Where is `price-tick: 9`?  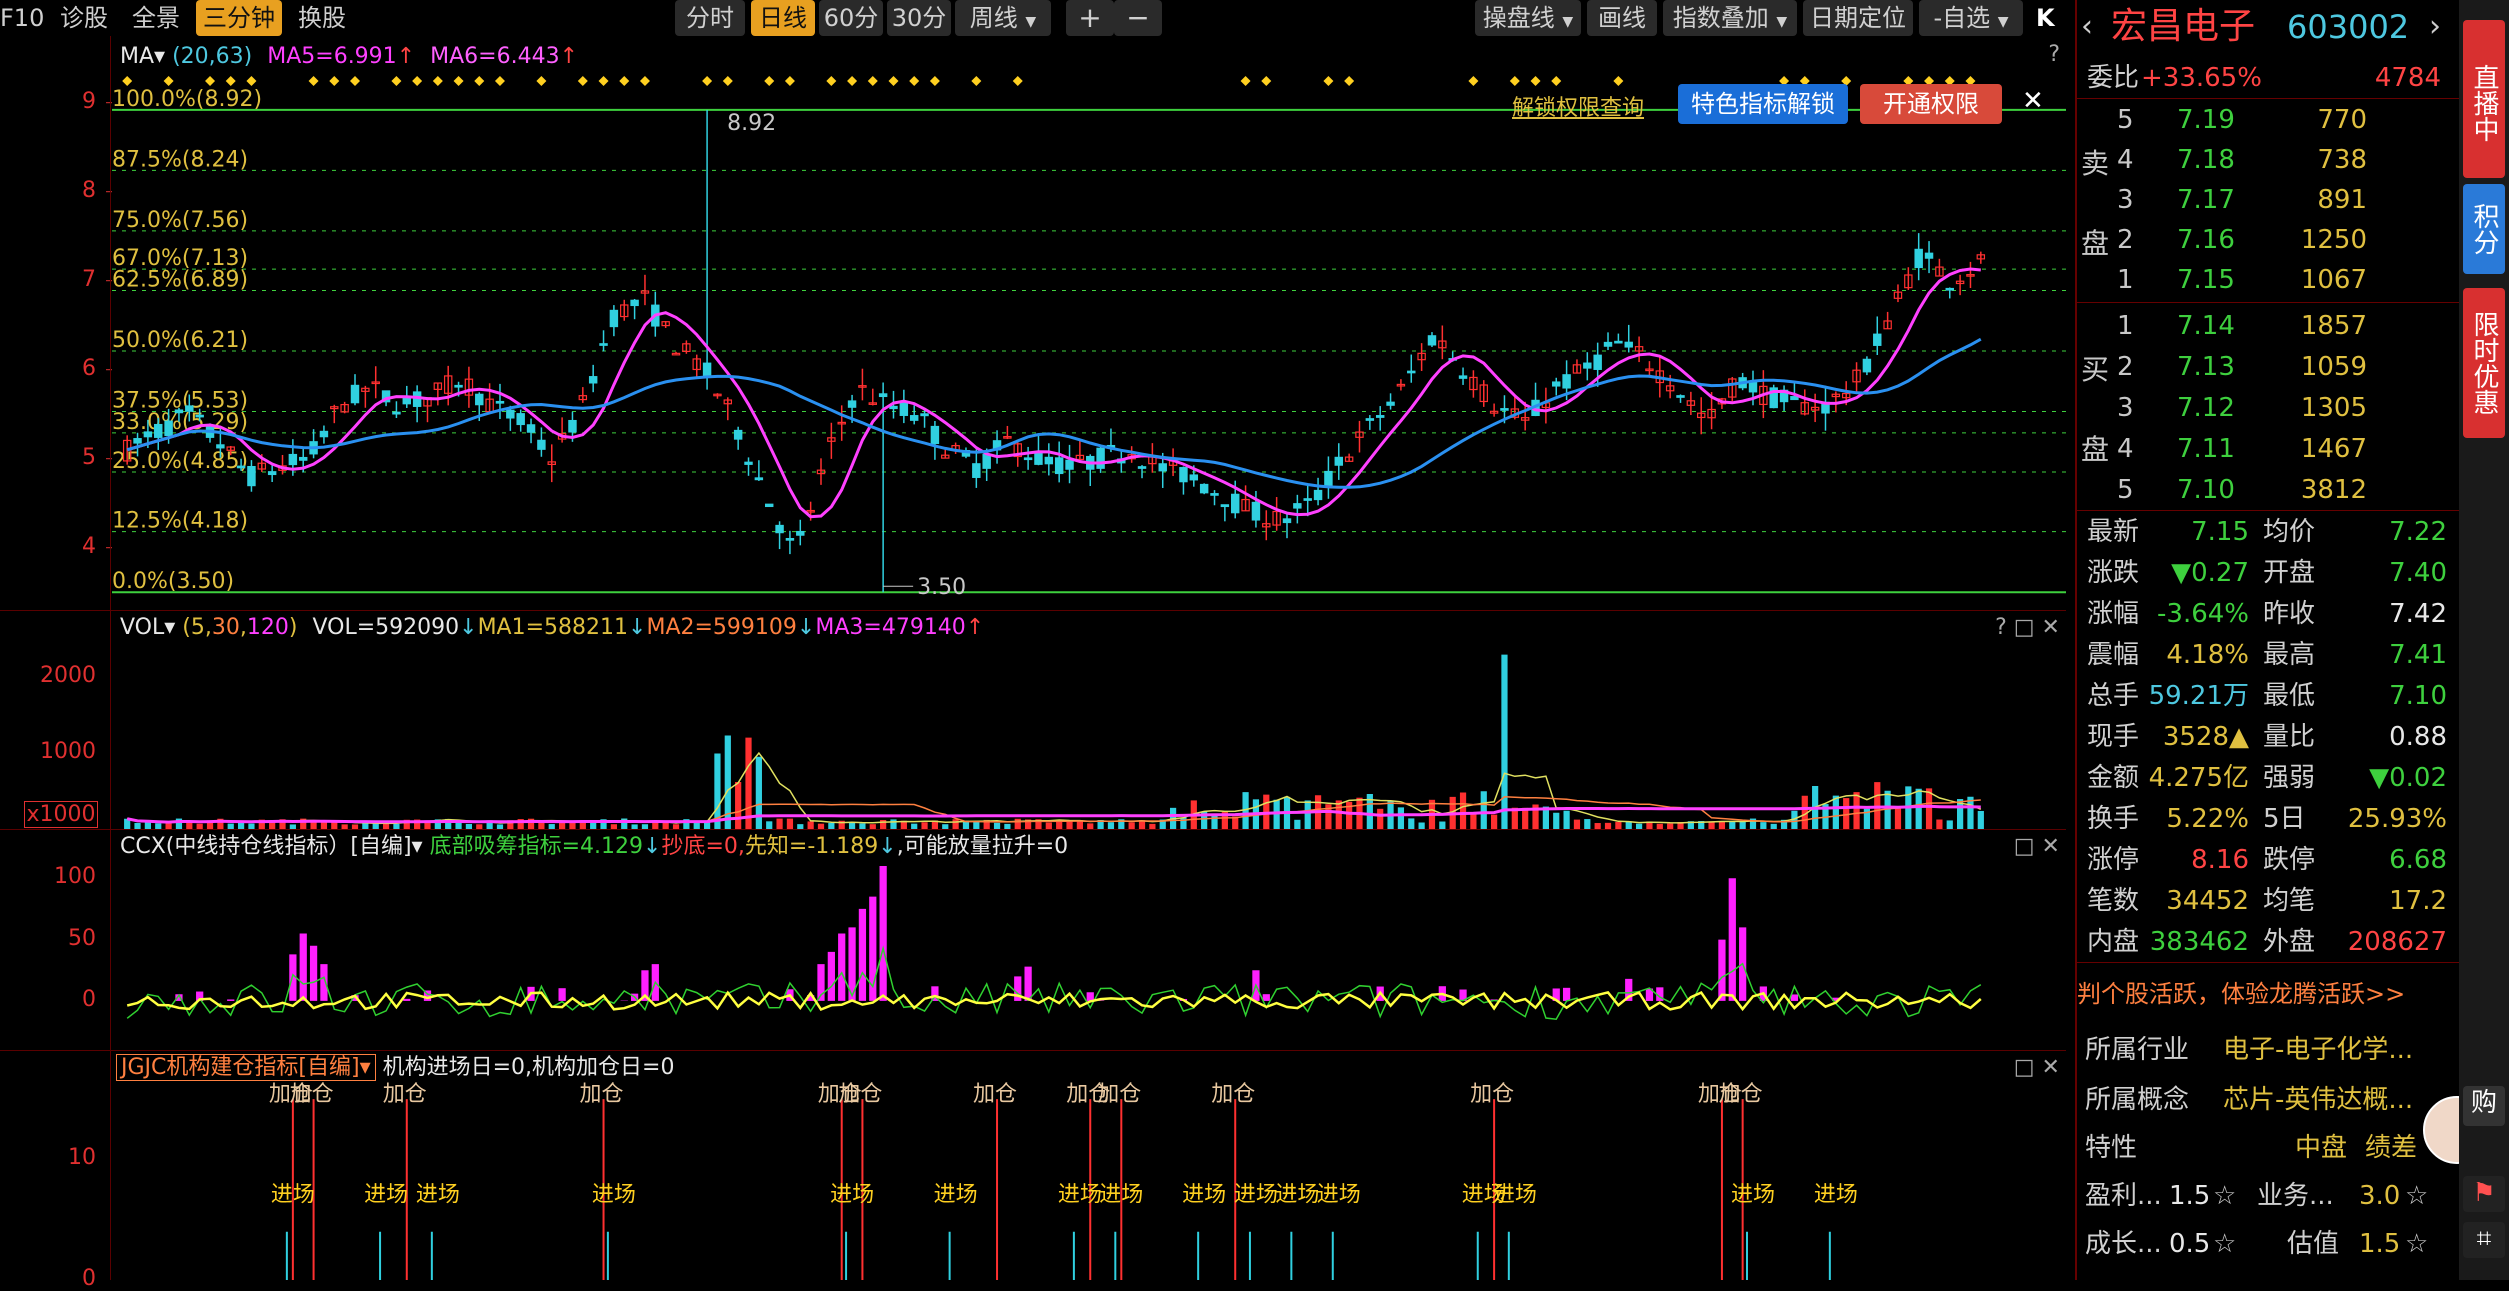
price-tick: 9 is located at coordinates (89, 101).